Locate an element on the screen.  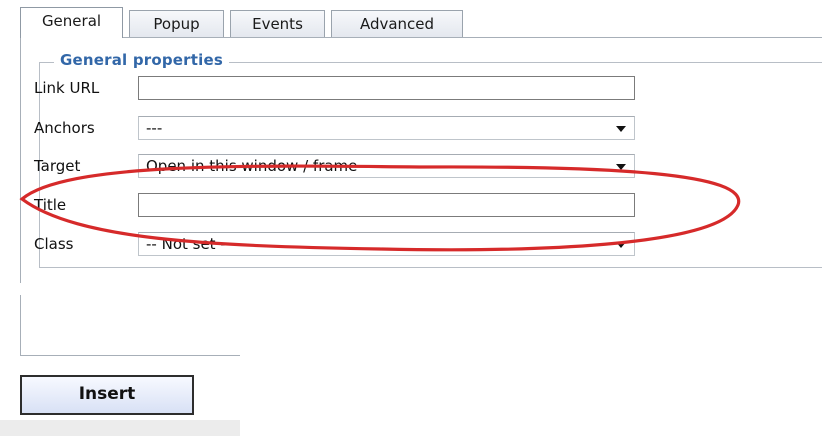
anchors-label: Anchors is located at coordinates (64, 128).